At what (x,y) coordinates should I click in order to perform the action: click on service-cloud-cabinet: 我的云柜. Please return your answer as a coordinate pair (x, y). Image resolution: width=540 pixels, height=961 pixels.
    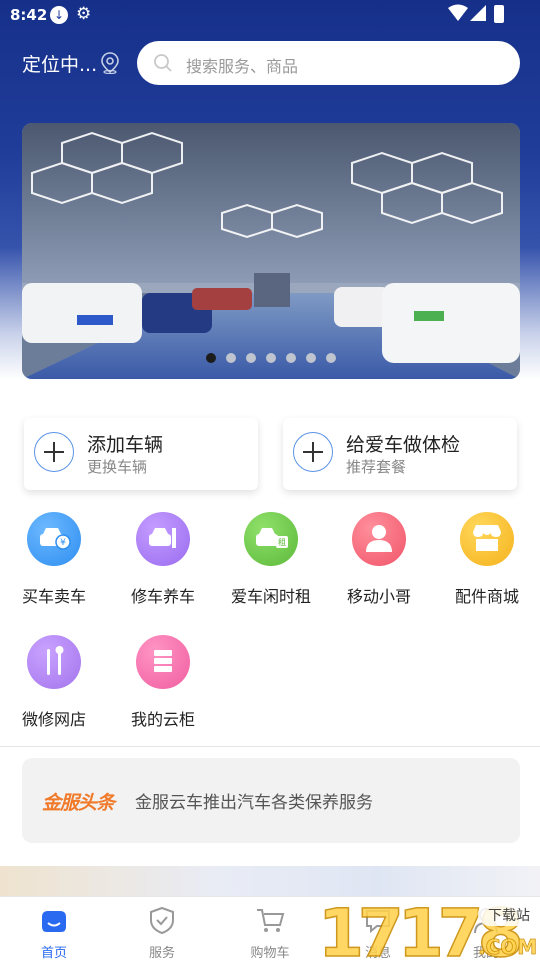
    Looking at the image, I should click on (163, 682).